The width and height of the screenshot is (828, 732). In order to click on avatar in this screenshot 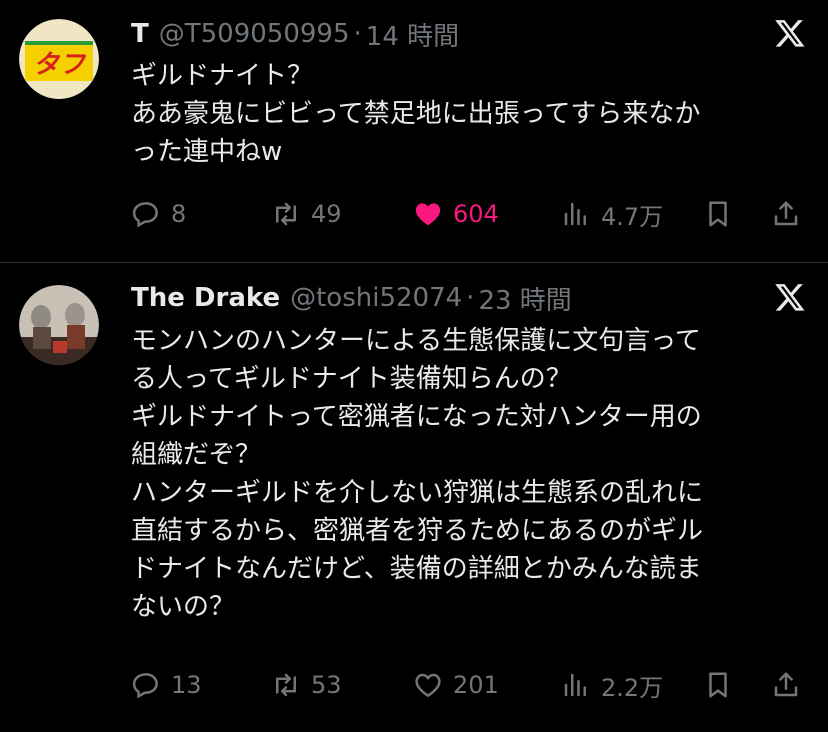, I will do `click(59, 325)`.